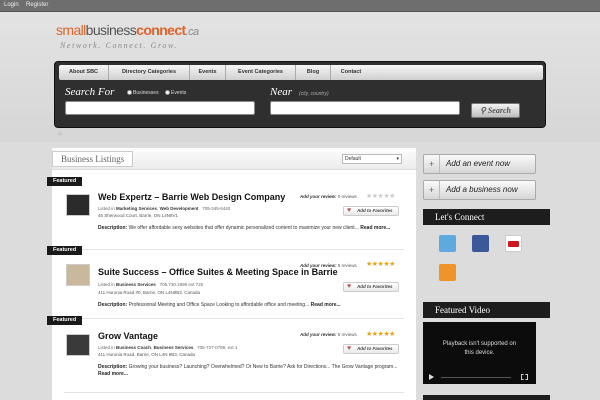 The width and height of the screenshot is (600, 400). Describe the element at coordinates (479, 164) in the screenshot. I see `add-event-button: + Add an event now` at that location.